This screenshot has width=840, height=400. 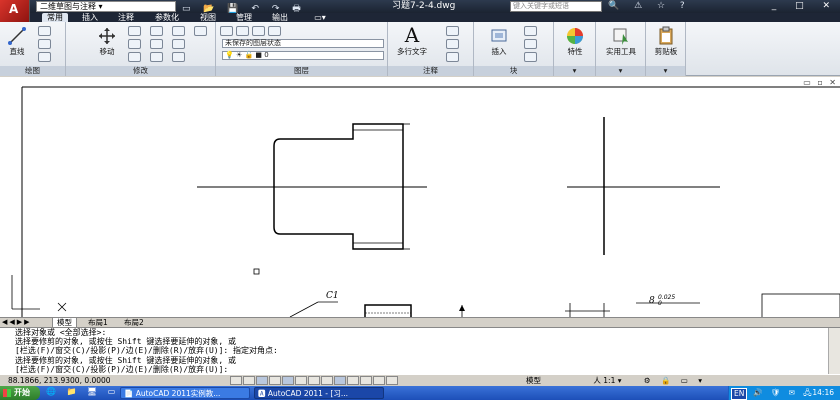 What do you see at coordinates (805, 6) in the screenshot?
I see `window-controls: _ □ ✕` at bounding box center [805, 6].